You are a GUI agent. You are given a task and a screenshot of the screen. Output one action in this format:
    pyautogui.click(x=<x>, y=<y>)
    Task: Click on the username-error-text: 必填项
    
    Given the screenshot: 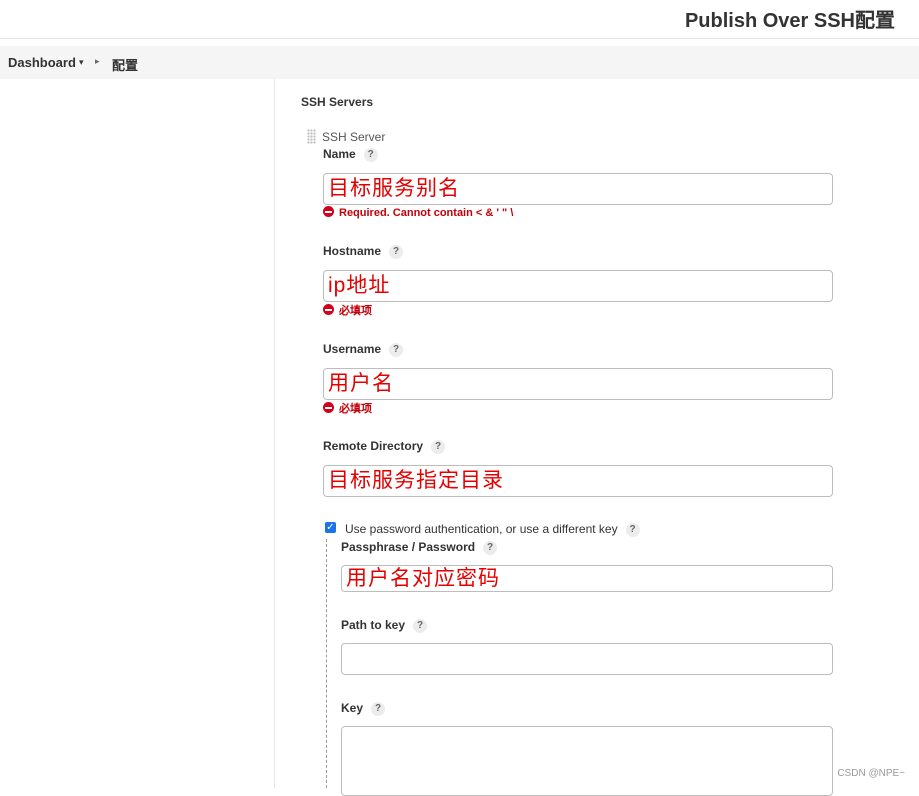 What is the action you would take?
    pyautogui.click(x=355, y=409)
    